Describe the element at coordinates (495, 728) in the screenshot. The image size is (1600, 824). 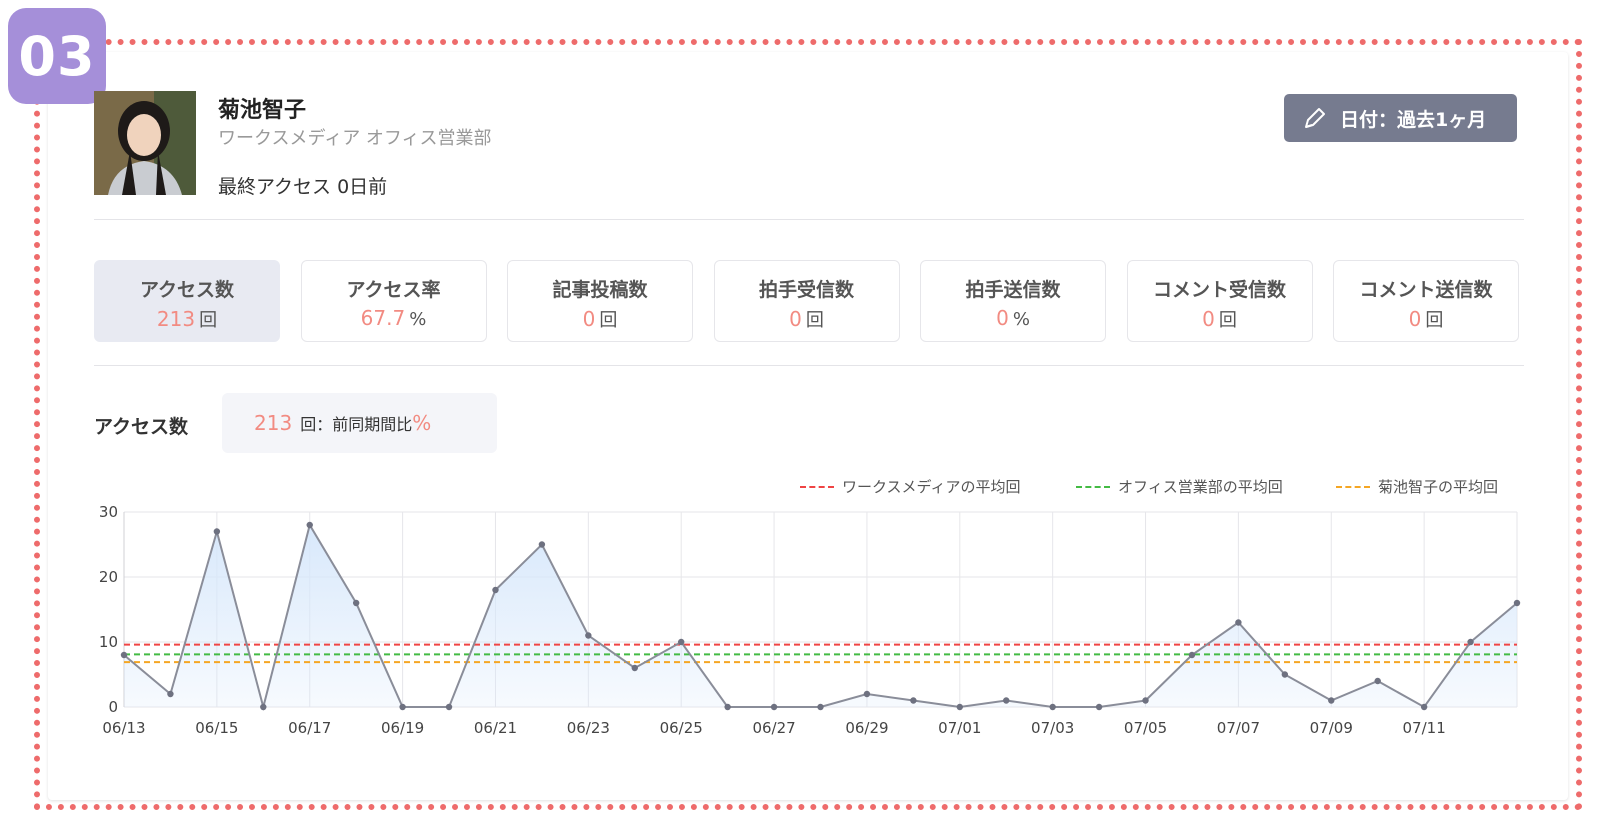
I see `x-tick-label: 06/21` at that location.